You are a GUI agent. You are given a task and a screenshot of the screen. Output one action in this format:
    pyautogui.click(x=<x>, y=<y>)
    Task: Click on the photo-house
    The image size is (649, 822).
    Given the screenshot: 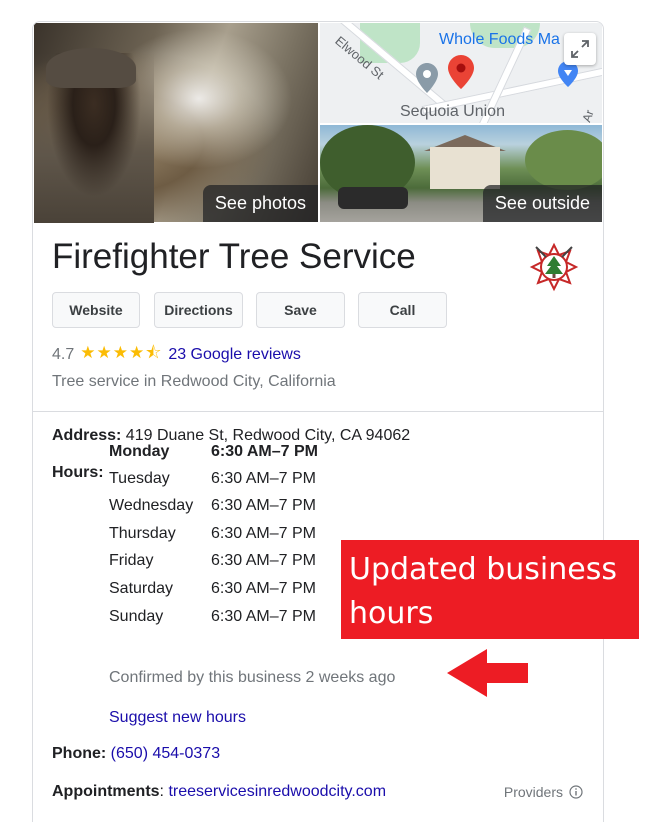 What is the action you would take?
    pyautogui.click(x=465, y=168)
    